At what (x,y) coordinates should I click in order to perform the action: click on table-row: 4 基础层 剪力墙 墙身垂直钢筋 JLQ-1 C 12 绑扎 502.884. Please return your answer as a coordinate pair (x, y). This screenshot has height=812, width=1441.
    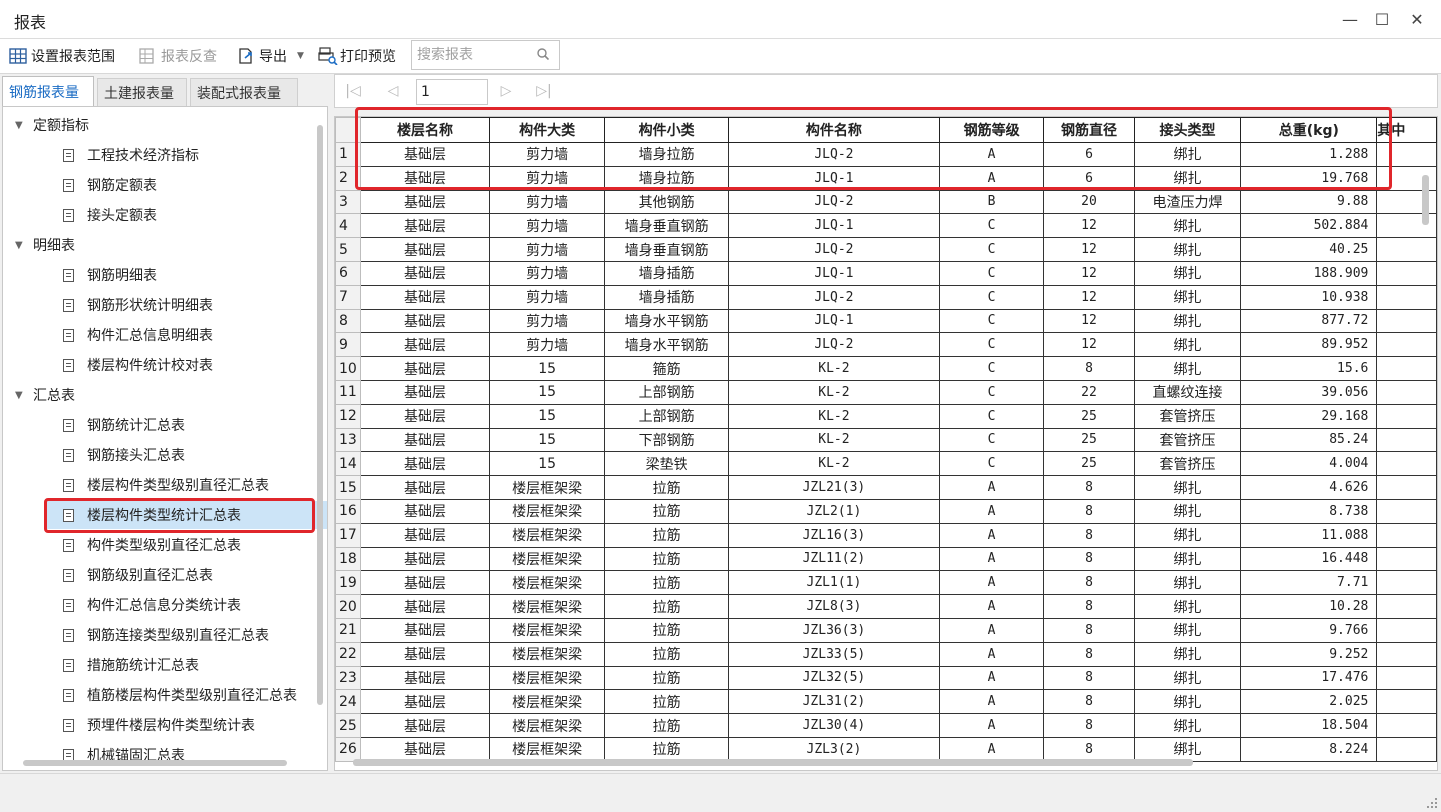
    Looking at the image, I should click on (886, 226).